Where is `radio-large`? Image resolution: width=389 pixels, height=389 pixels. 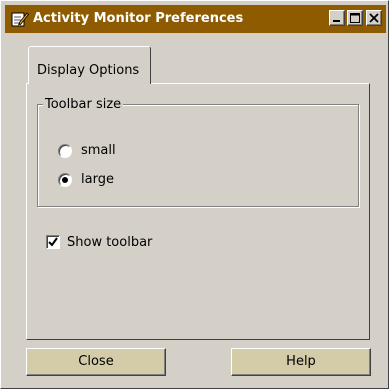
radio-large is located at coordinates (65, 180).